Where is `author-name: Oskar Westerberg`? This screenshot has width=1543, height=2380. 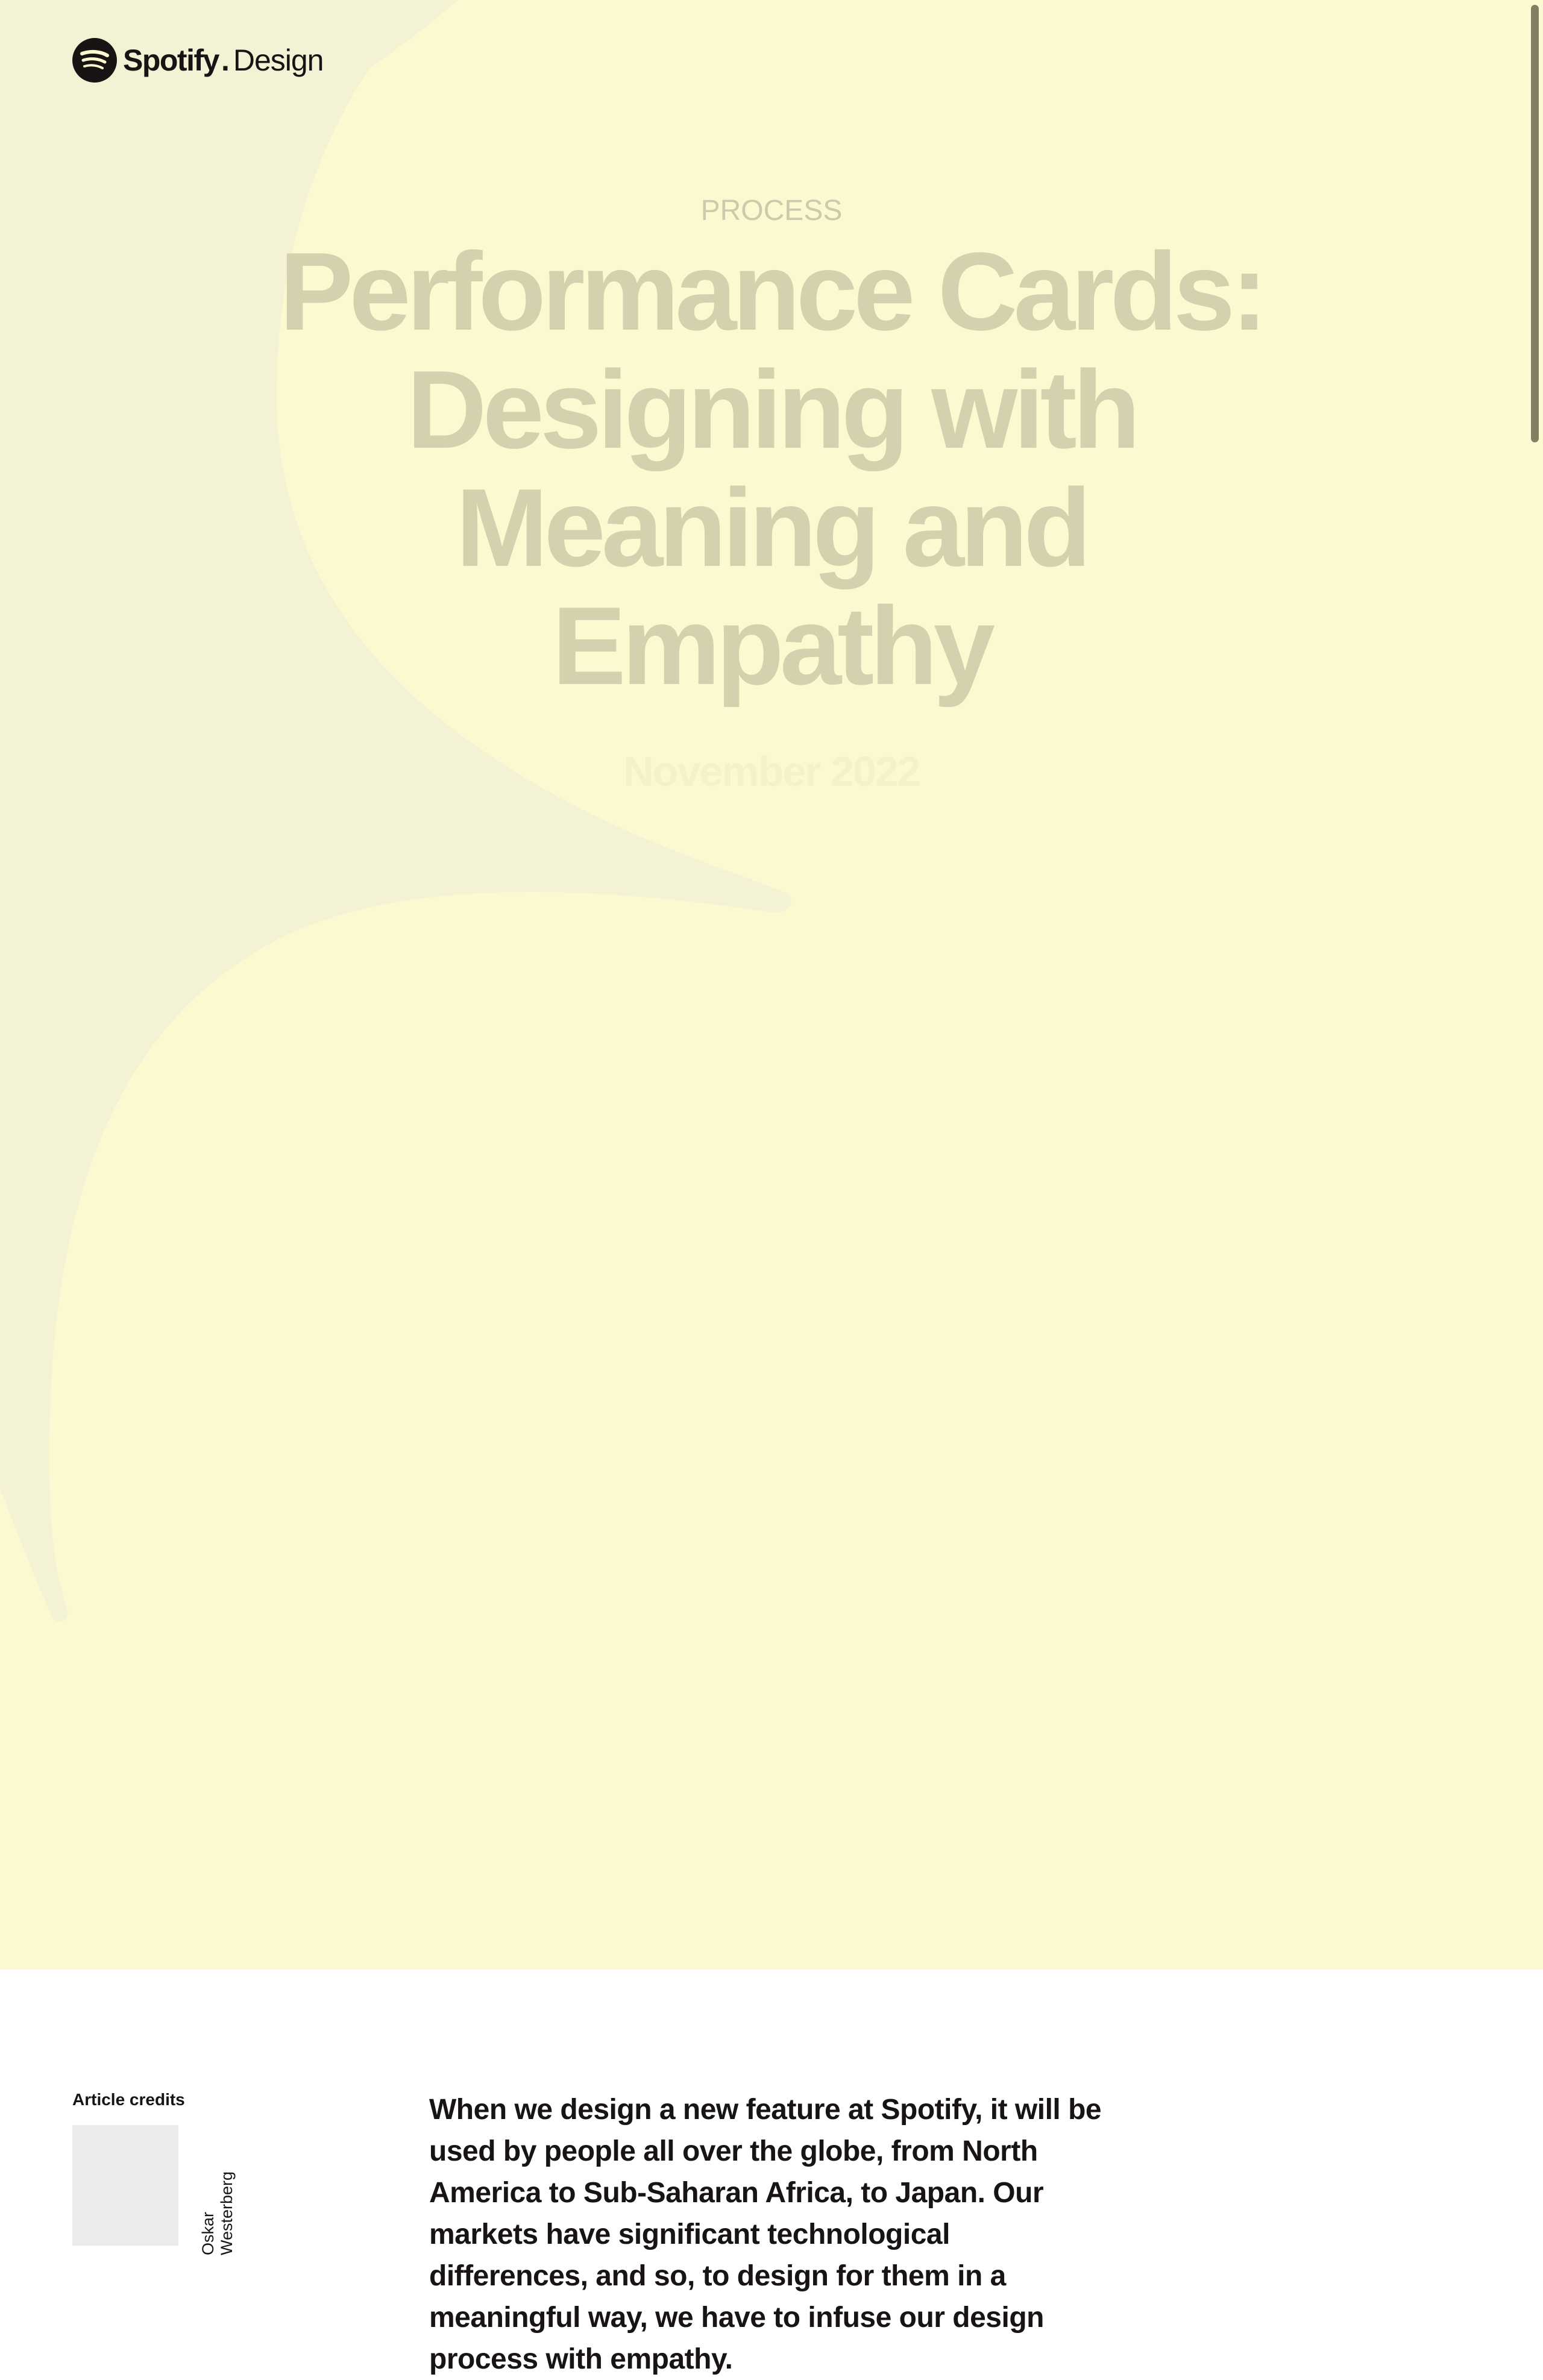
author-name: Oskar Westerberg is located at coordinates (218, 2190).